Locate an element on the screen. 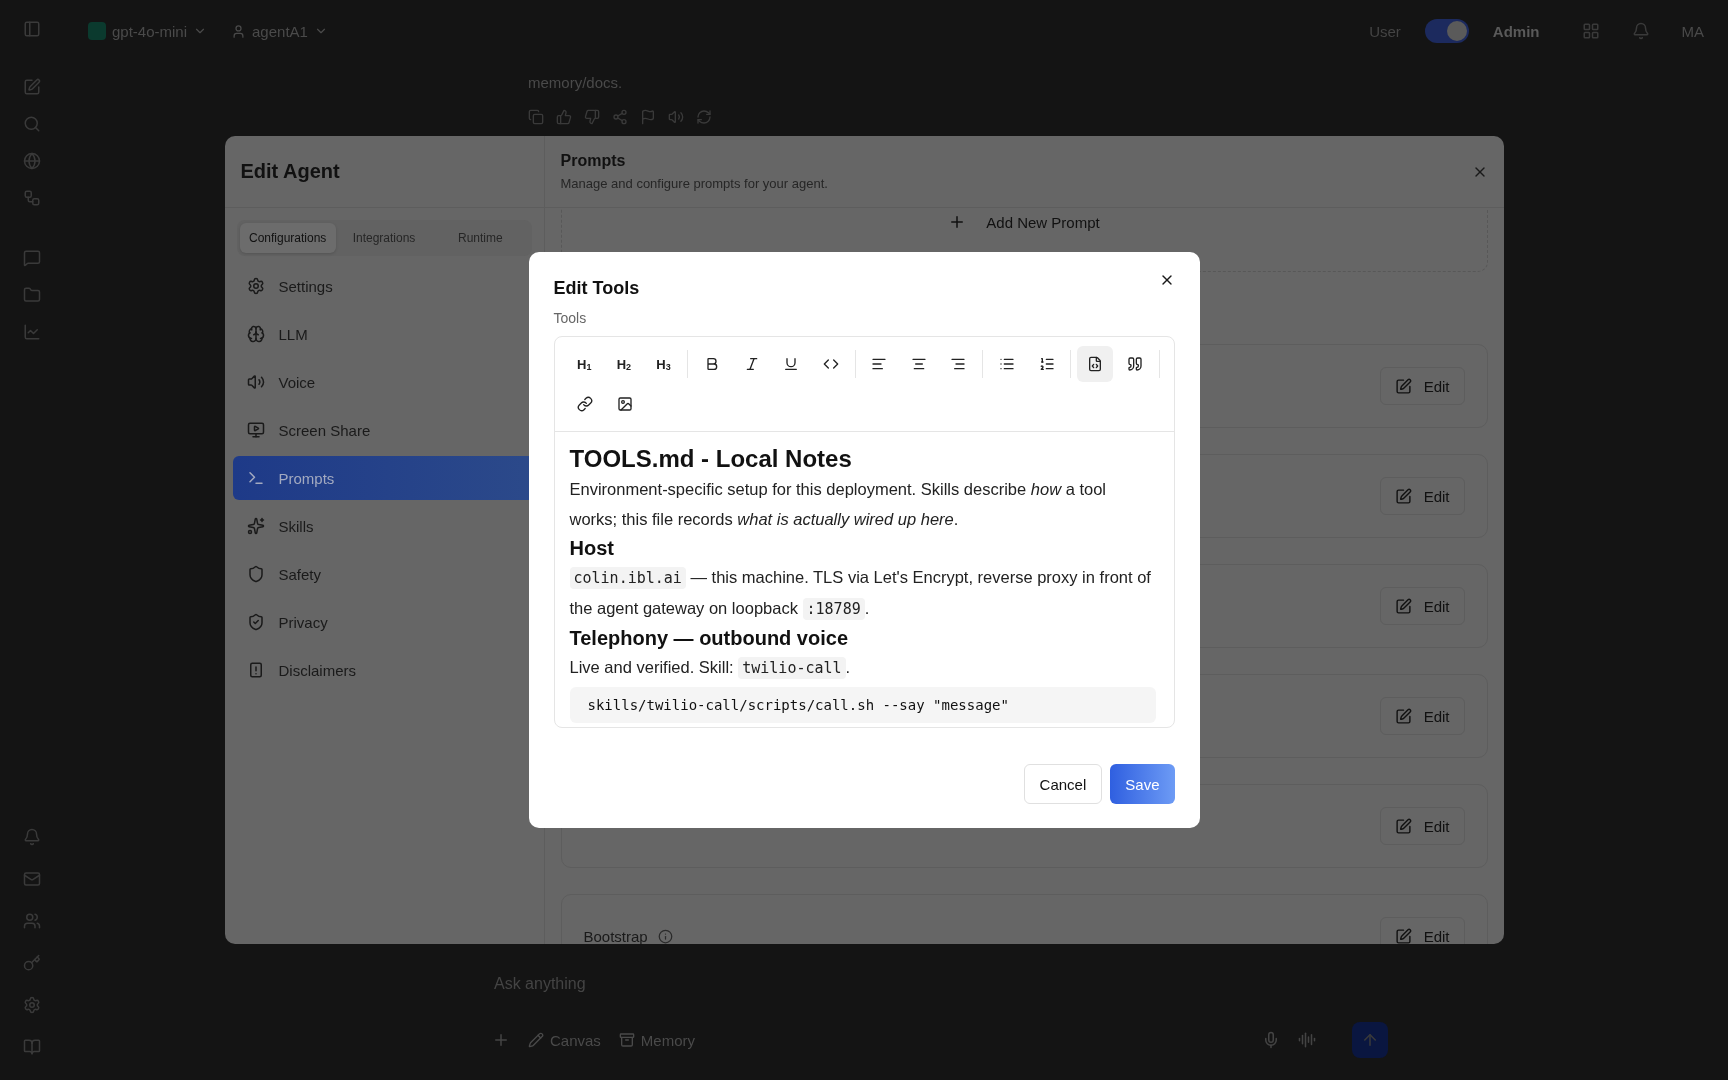 This screenshot has width=1728, height=1080. heading-button: H$_{3}$ is located at coordinates (663, 364).